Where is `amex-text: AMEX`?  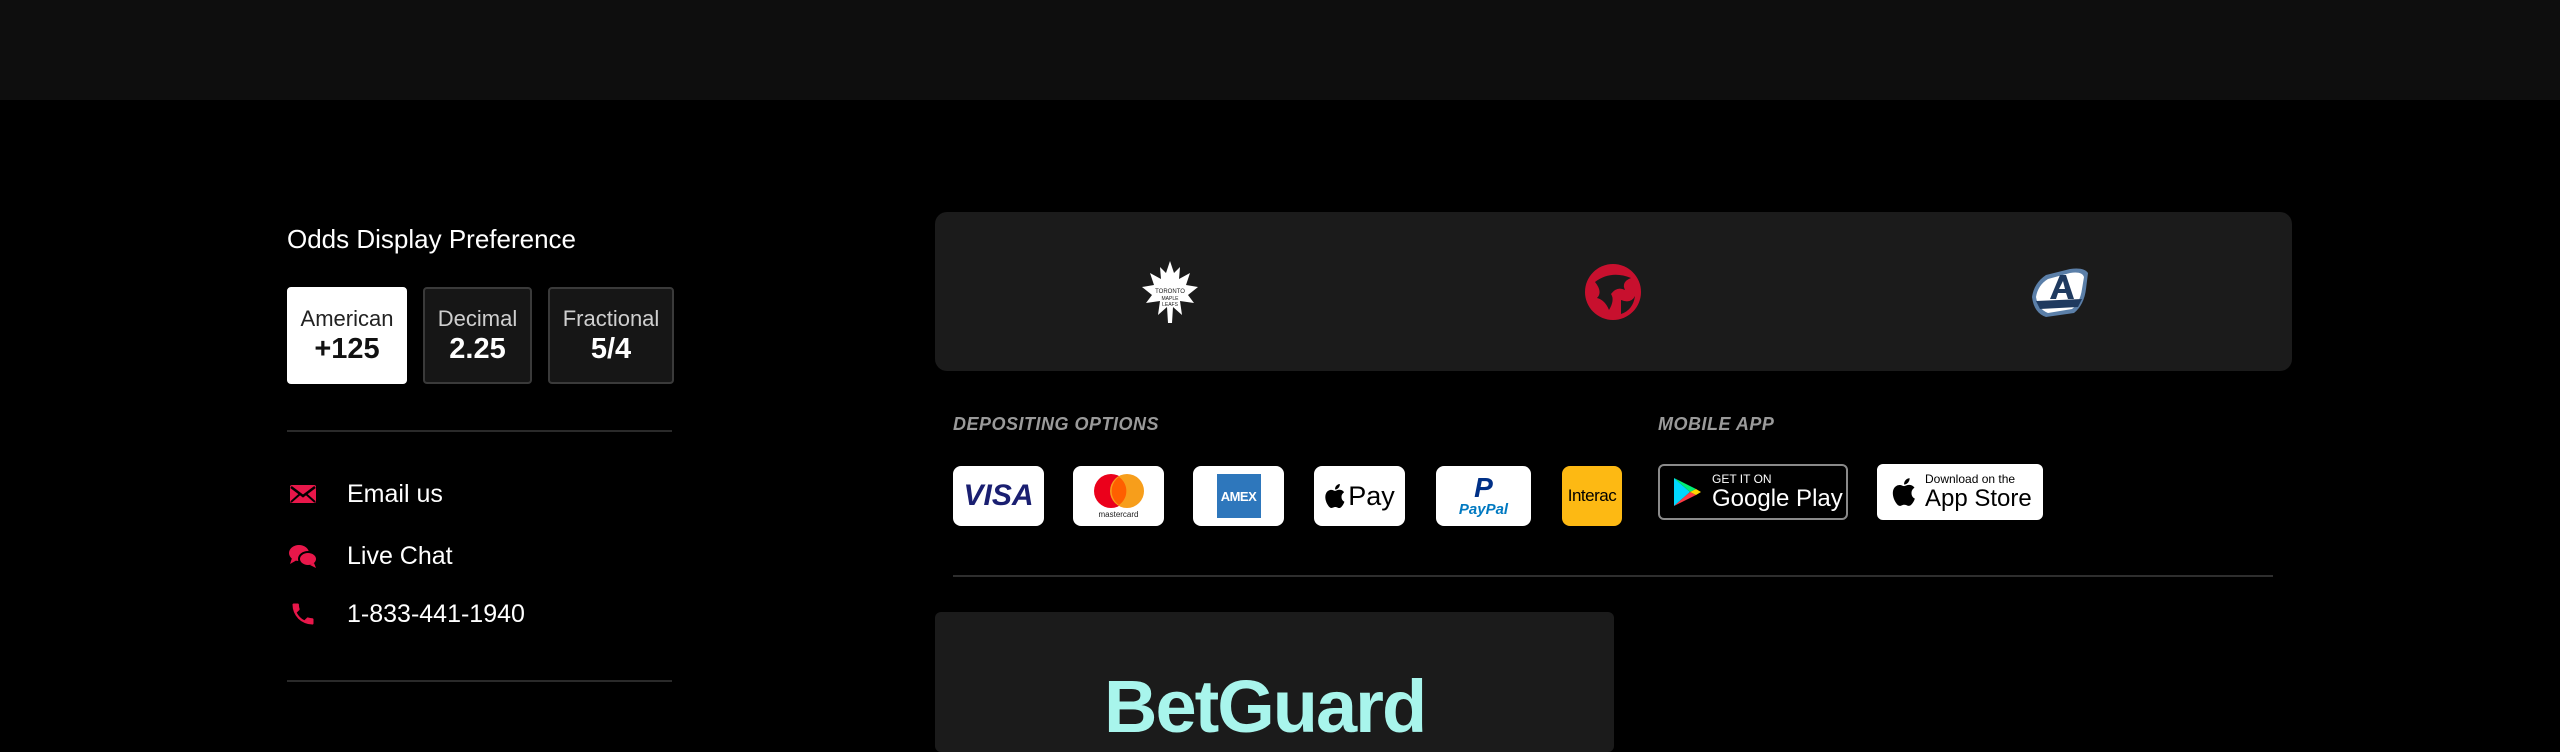 amex-text: AMEX is located at coordinates (1238, 496).